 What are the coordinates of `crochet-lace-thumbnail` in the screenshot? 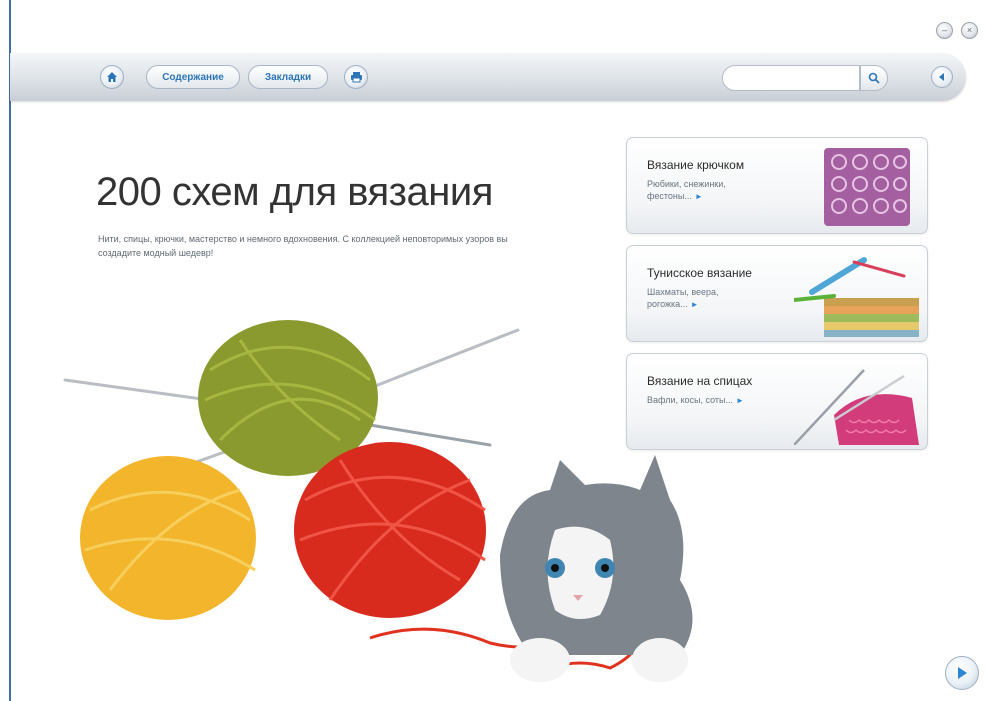 It's located at (867, 187).